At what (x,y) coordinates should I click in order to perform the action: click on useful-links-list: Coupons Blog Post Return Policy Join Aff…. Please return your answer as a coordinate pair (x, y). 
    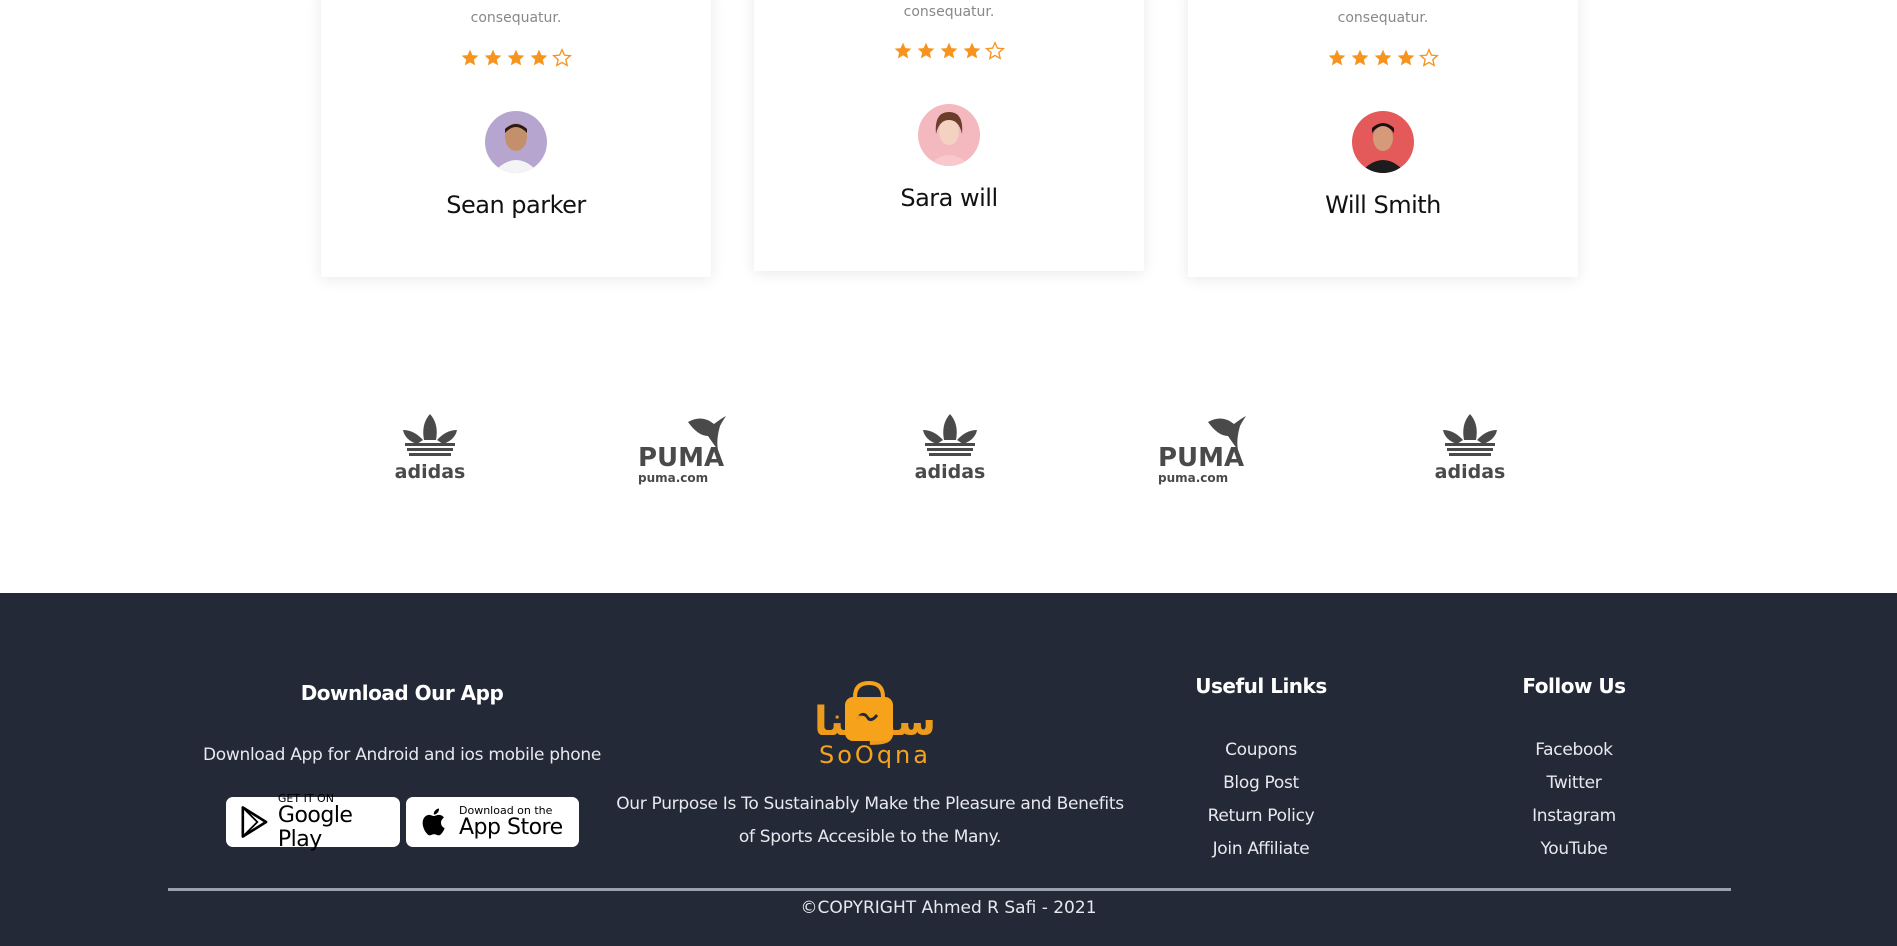
    Looking at the image, I should click on (1261, 800).